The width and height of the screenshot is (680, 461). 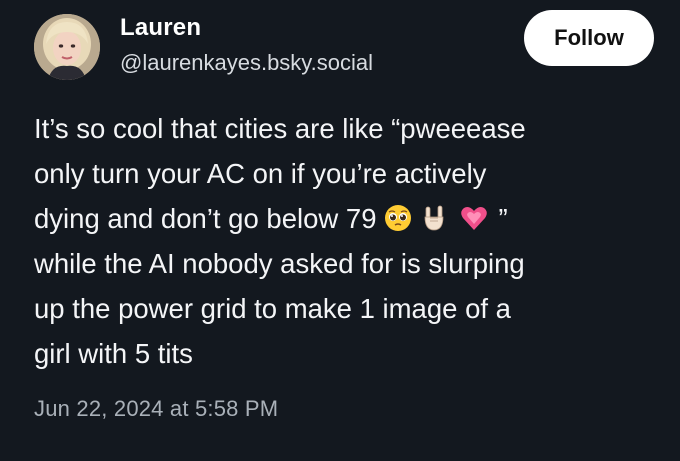 What do you see at coordinates (272, 308) in the screenshot?
I see `post-text-line: up the power grid to make 1 image of a` at bounding box center [272, 308].